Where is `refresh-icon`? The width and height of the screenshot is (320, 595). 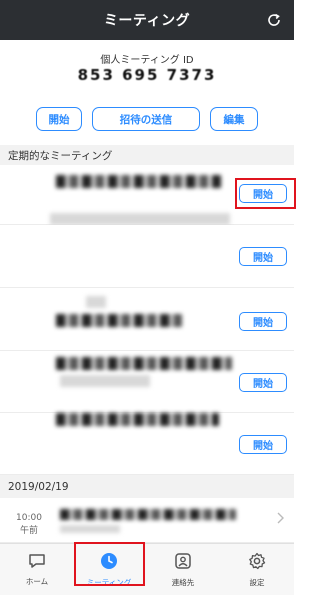
refresh-icon is located at coordinates (274, 20).